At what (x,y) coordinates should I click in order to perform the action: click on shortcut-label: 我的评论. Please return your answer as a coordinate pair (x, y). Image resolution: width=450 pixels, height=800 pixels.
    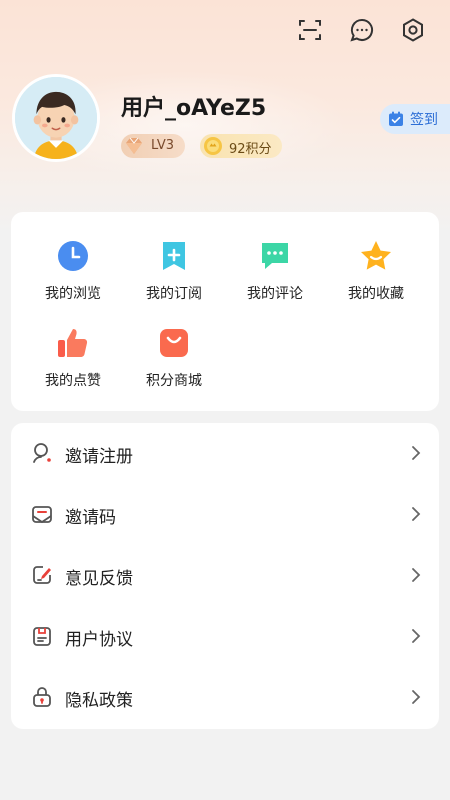
    Looking at the image, I should click on (275, 294).